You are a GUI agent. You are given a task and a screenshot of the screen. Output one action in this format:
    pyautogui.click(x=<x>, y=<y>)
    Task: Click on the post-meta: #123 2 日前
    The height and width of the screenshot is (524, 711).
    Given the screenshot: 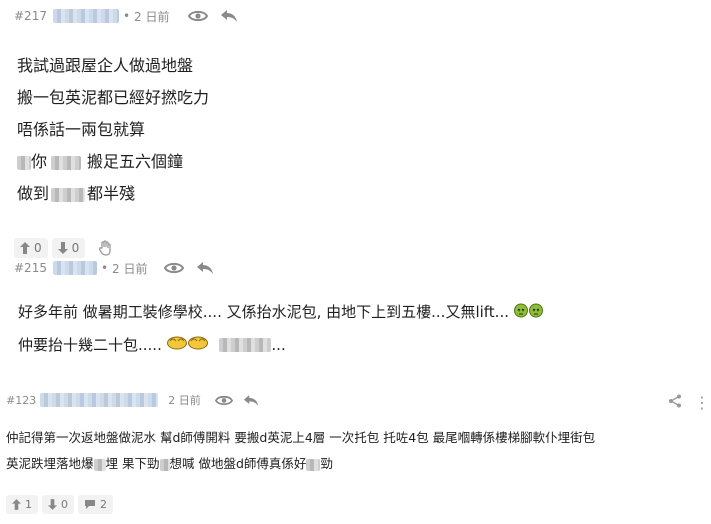 What is the action you would take?
    pyautogui.click(x=356, y=400)
    